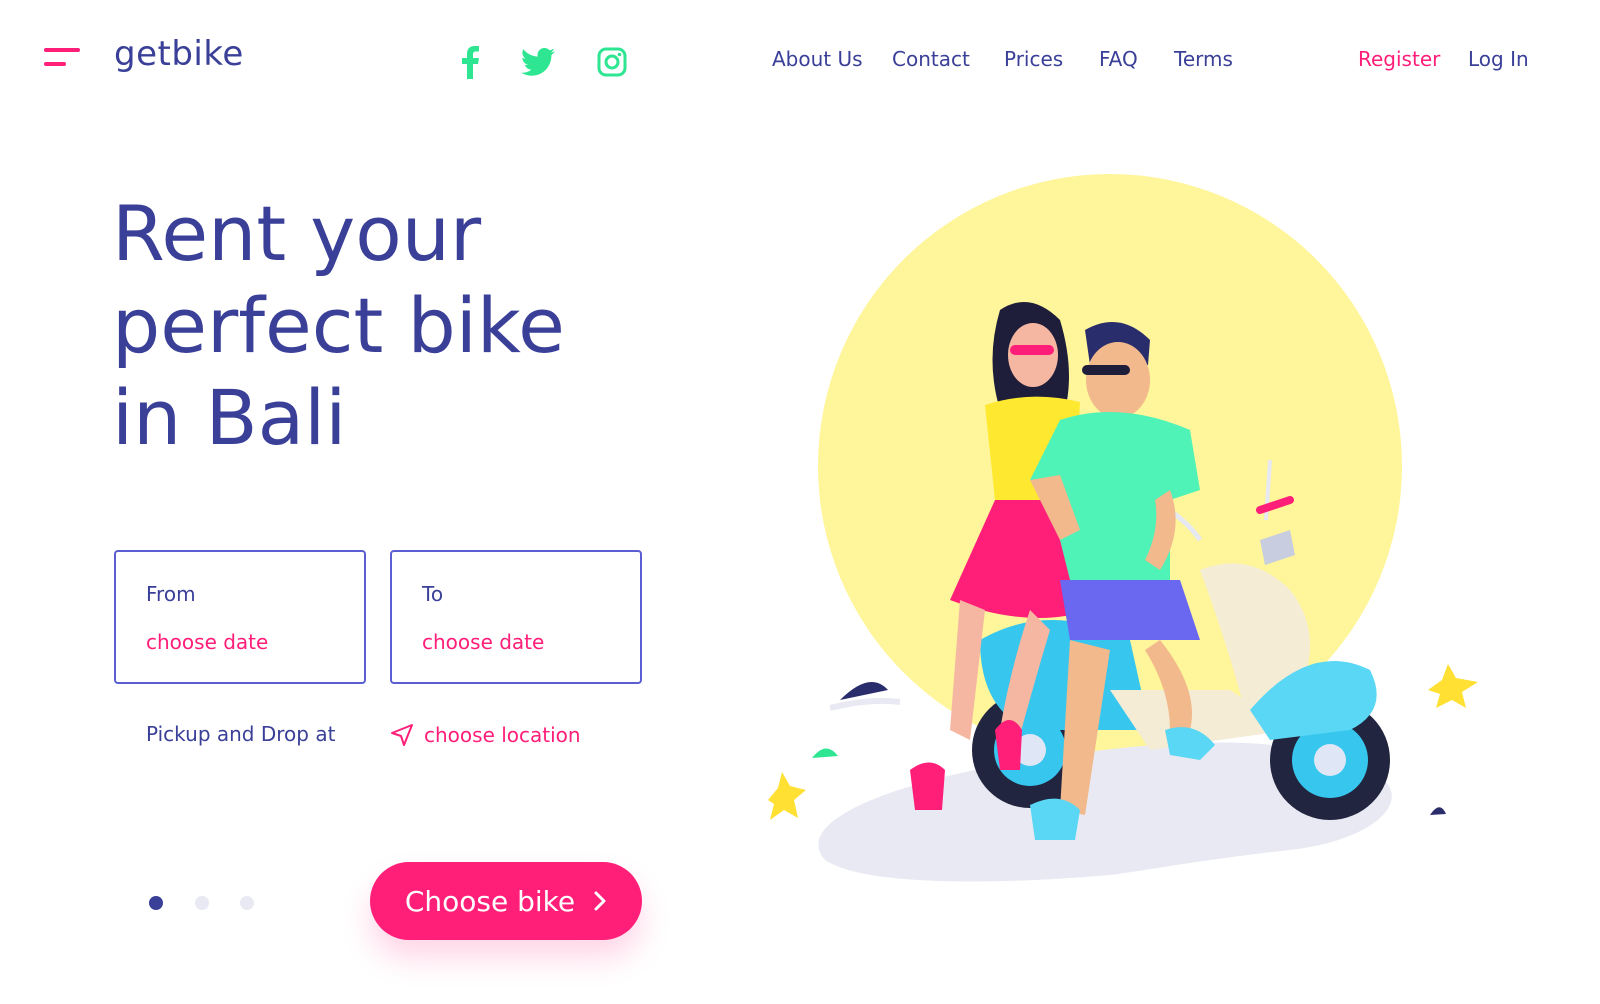 The image size is (1600, 1004). Describe the element at coordinates (207, 642) in the screenshot. I see `from-date-value: choose date` at that location.